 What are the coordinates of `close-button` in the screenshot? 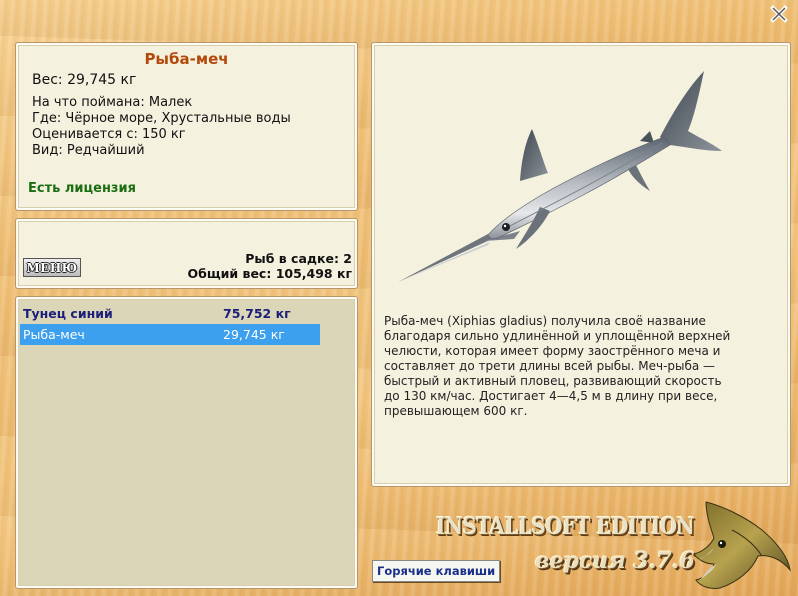 It's located at (779, 14).